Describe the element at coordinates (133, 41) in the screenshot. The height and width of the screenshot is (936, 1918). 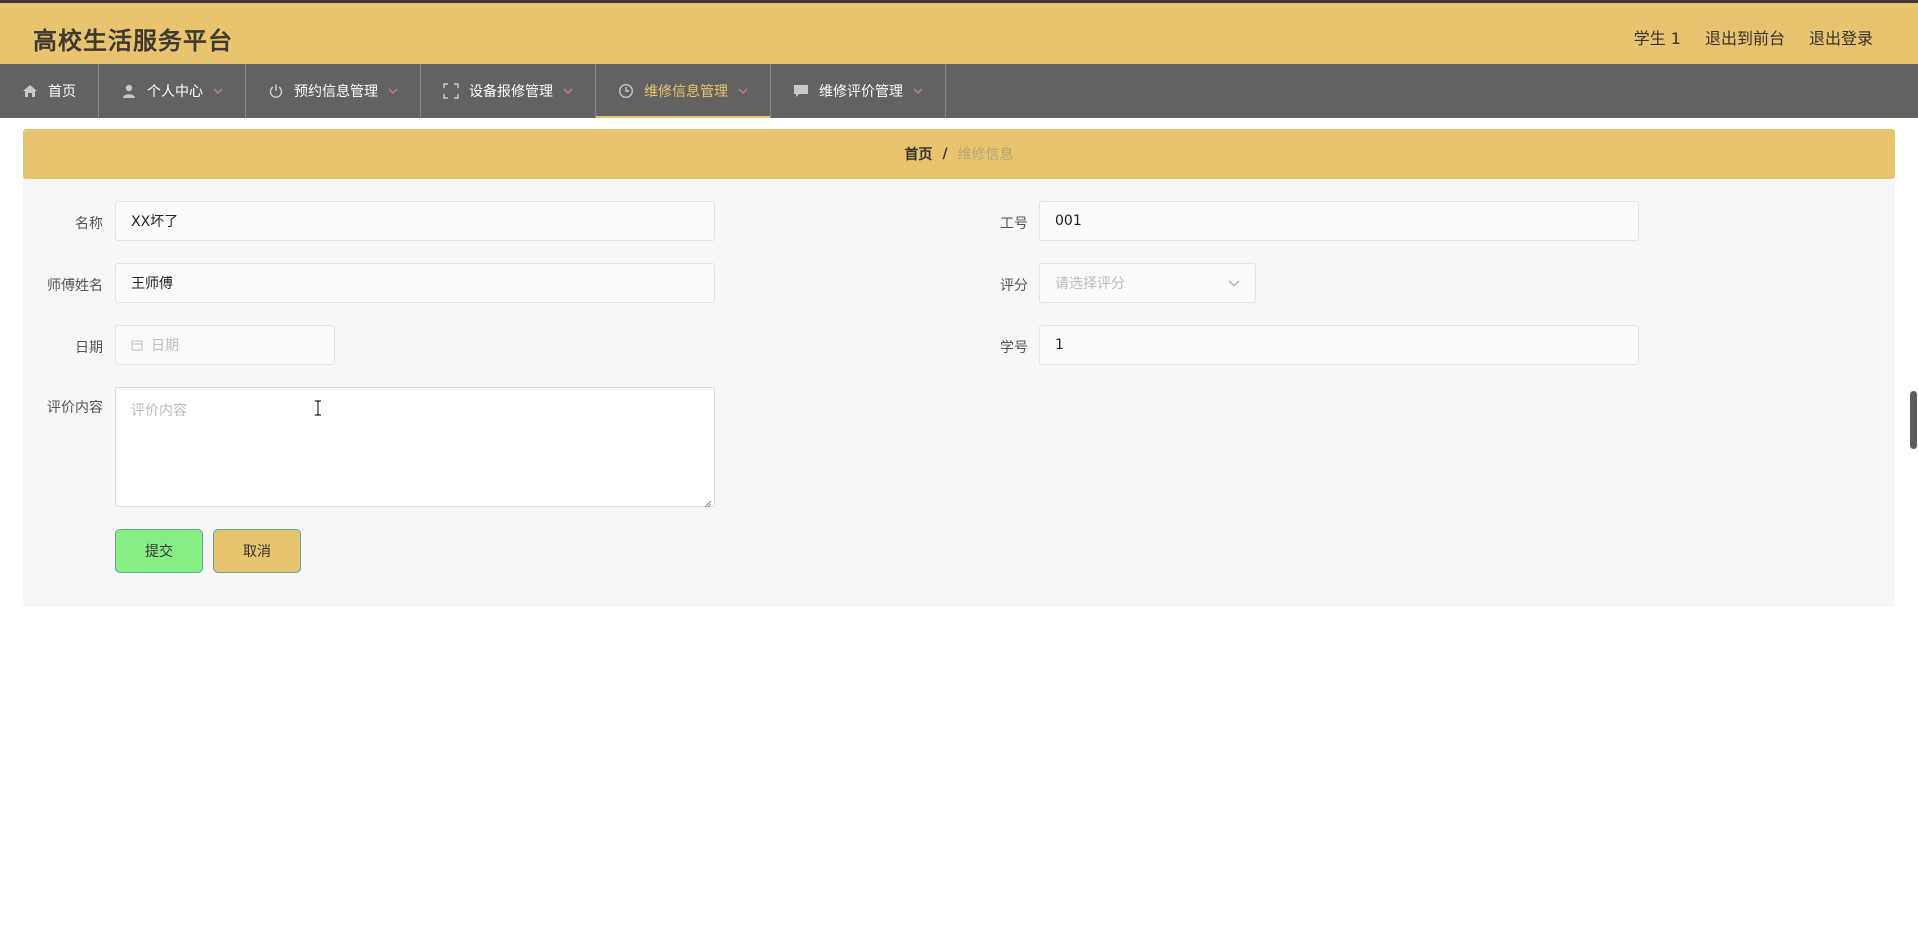
I see `app-title: 高校生活服务平台` at that location.